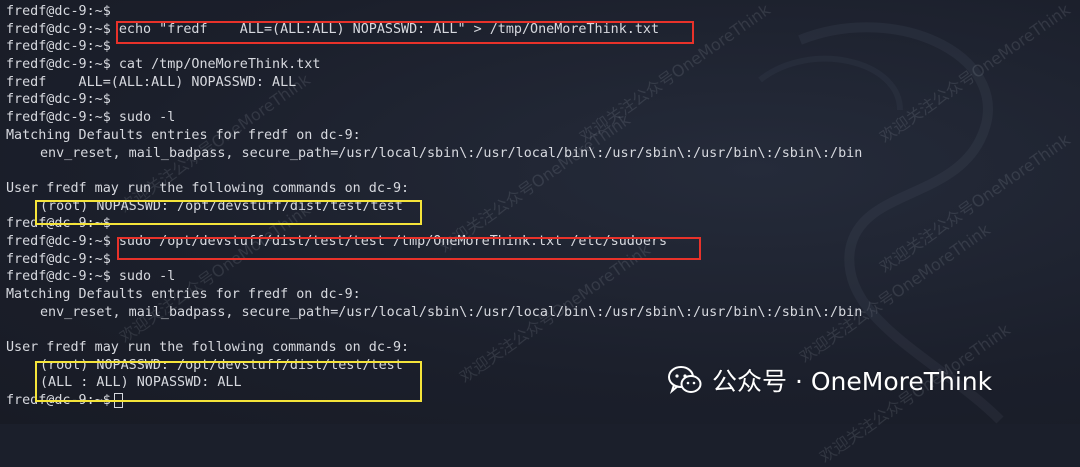 This screenshot has height=467, width=1080. Describe the element at coordinates (163, 65) in the screenshot. I see `terminal-line: fredf@dc-9:~$ cat /tmp/OneMoreThink.txt` at that location.